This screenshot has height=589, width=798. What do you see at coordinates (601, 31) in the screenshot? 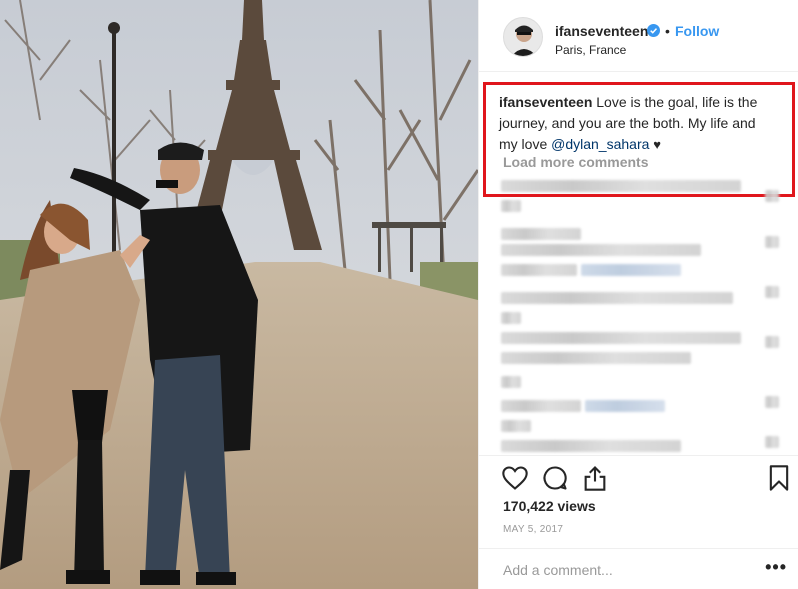
I see `header-username: ifanseventeen` at bounding box center [601, 31].